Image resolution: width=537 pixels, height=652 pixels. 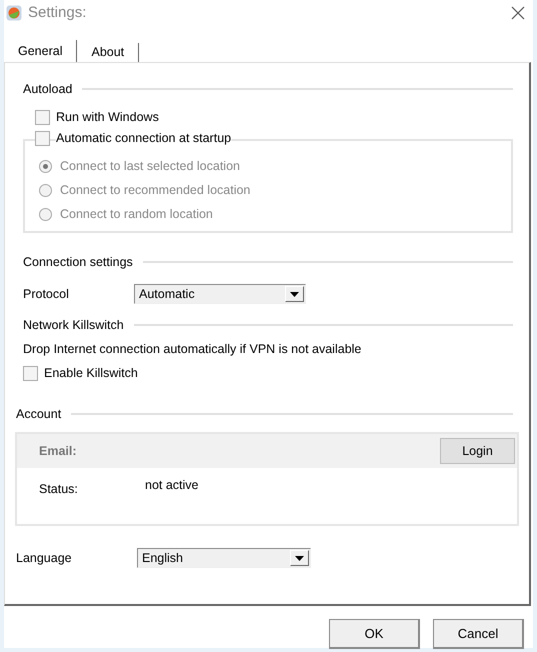 What do you see at coordinates (144, 138) in the screenshot?
I see `checkbox-label: Automatic connection at startup` at bounding box center [144, 138].